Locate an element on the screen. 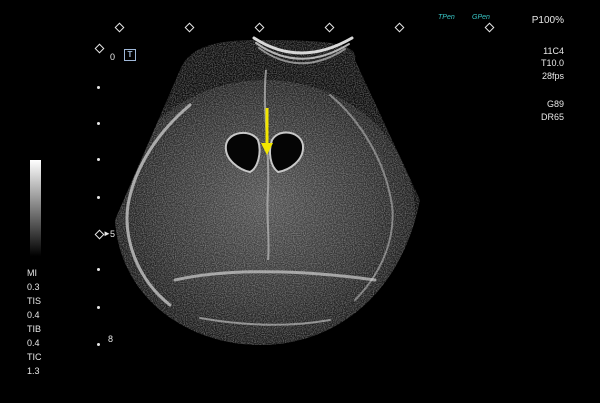  acoustic-tis-value: 0.4 is located at coordinates (33, 315).